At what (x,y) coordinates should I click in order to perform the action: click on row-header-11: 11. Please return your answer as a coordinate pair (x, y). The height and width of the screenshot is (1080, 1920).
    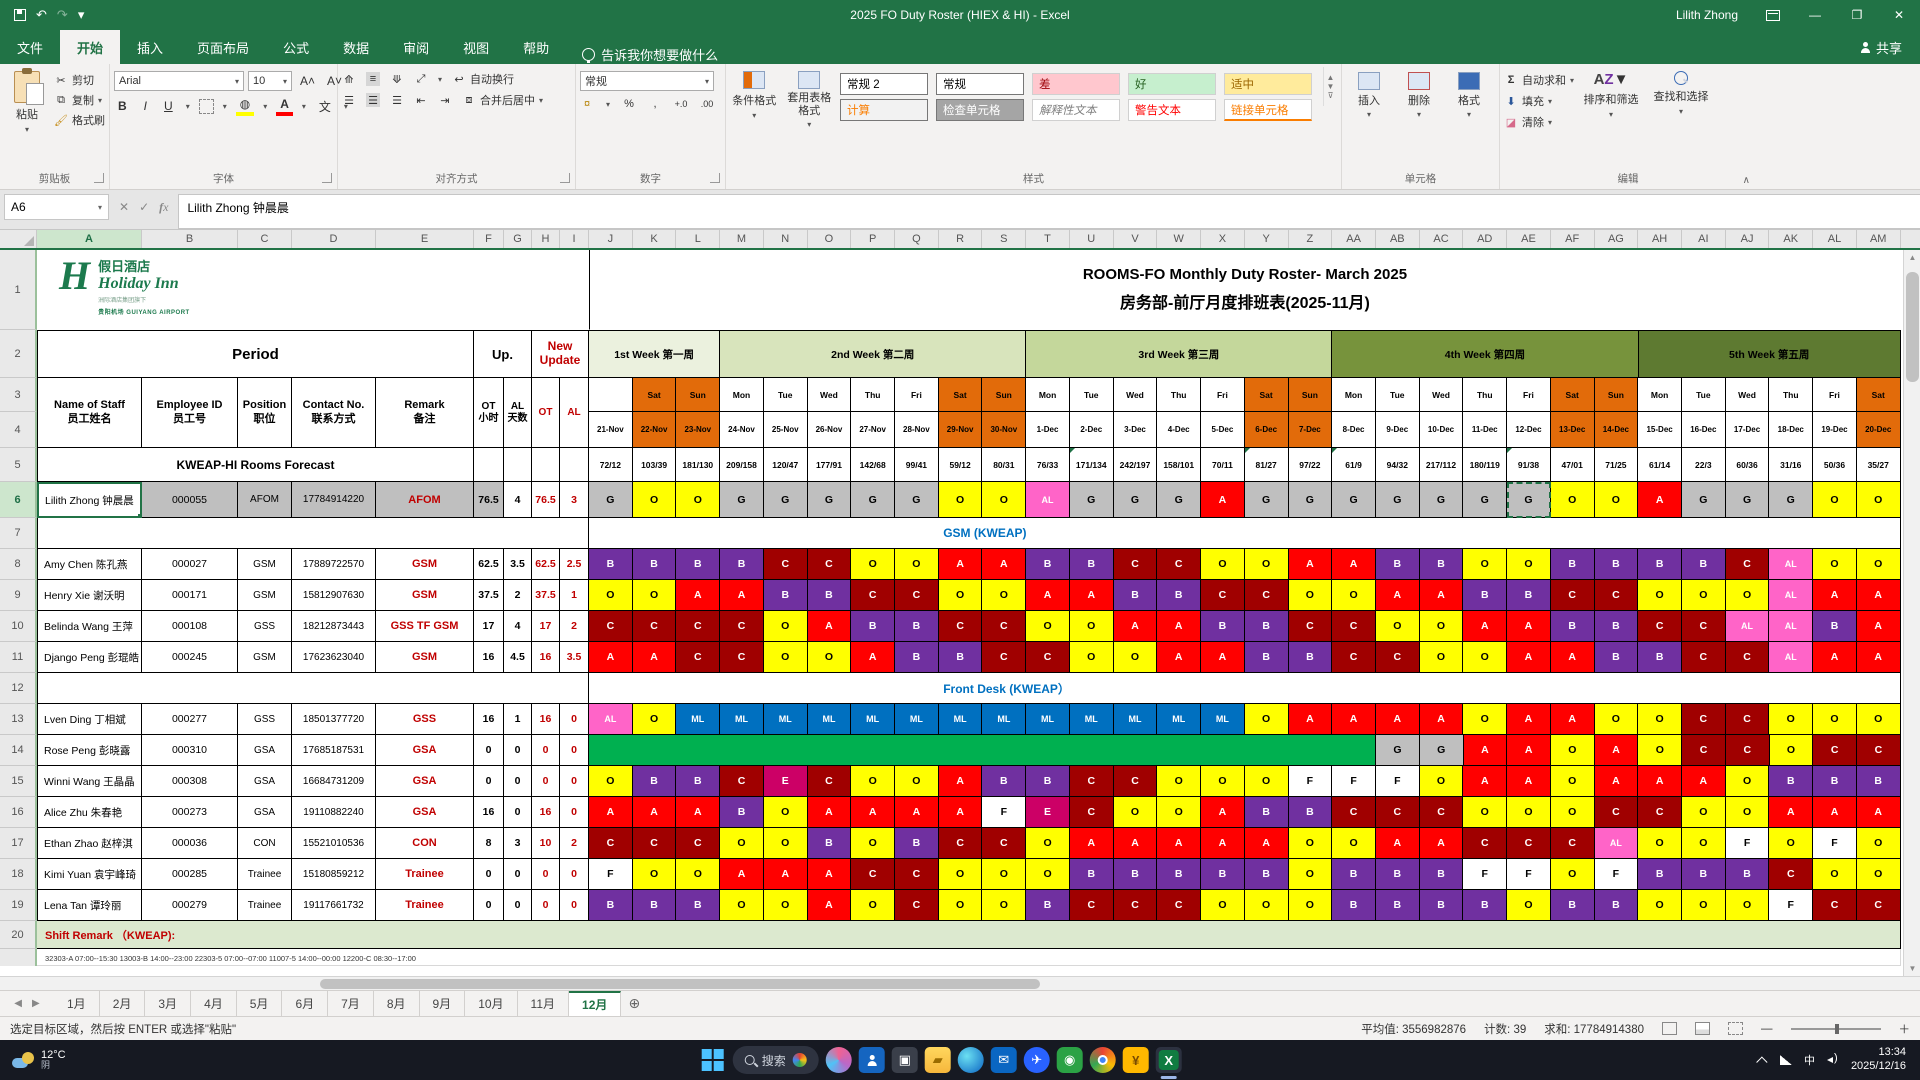
    Looking at the image, I should click on (18, 657).